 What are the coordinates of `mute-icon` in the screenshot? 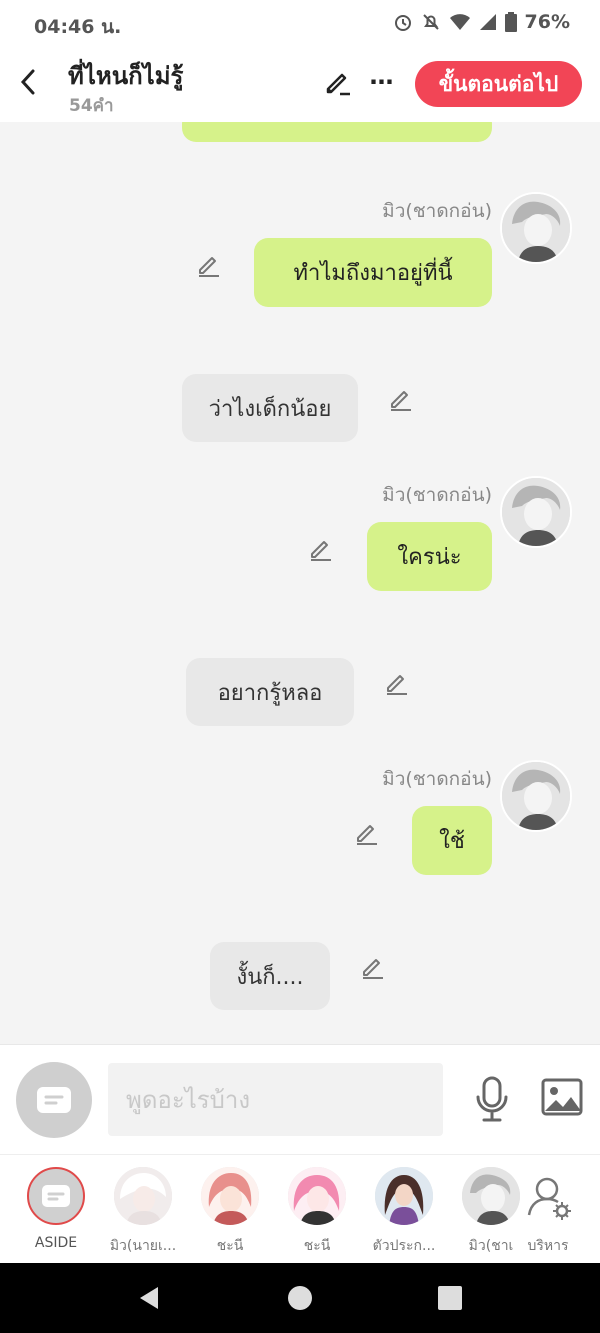 It's located at (430, 22).